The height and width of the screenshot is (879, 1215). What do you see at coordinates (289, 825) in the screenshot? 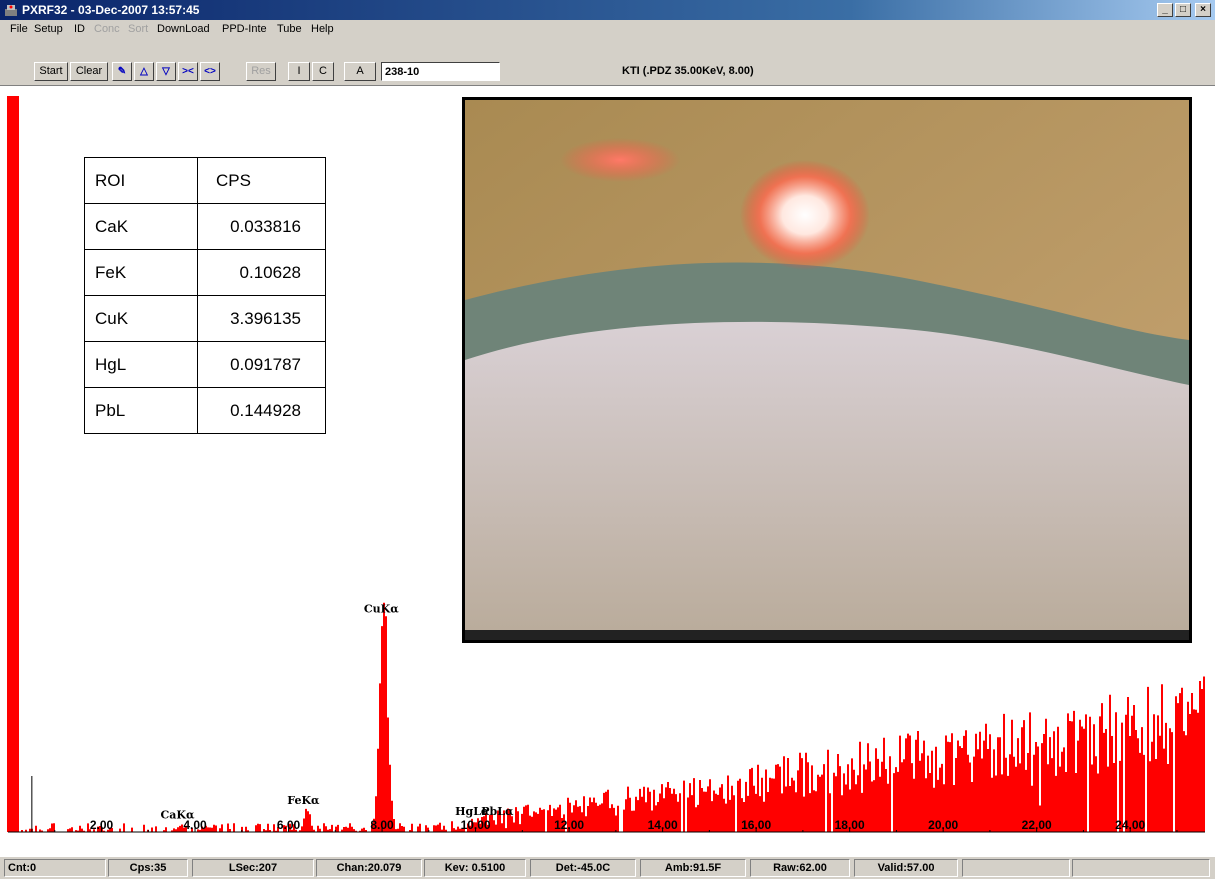
I see `x-tick-label: 6.00` at bounding box center [289, 825].